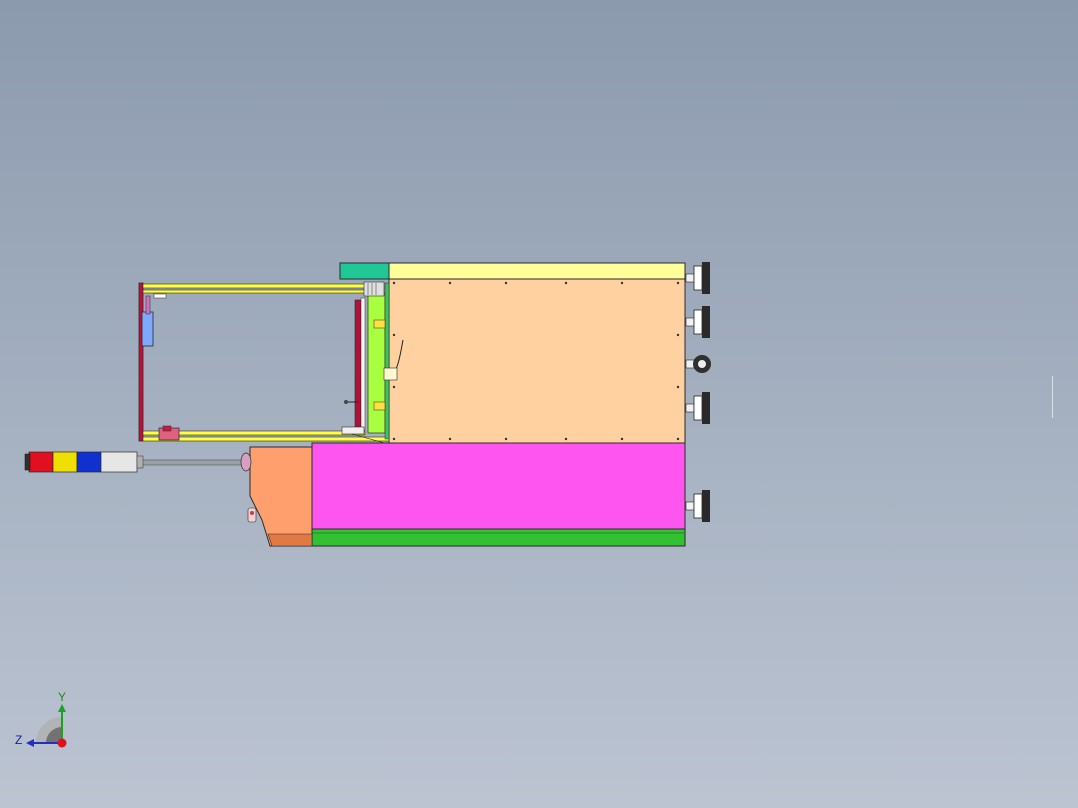  Describe the element at coordinates (498, 537) in the screenshot. I see `base-rail` at that location.